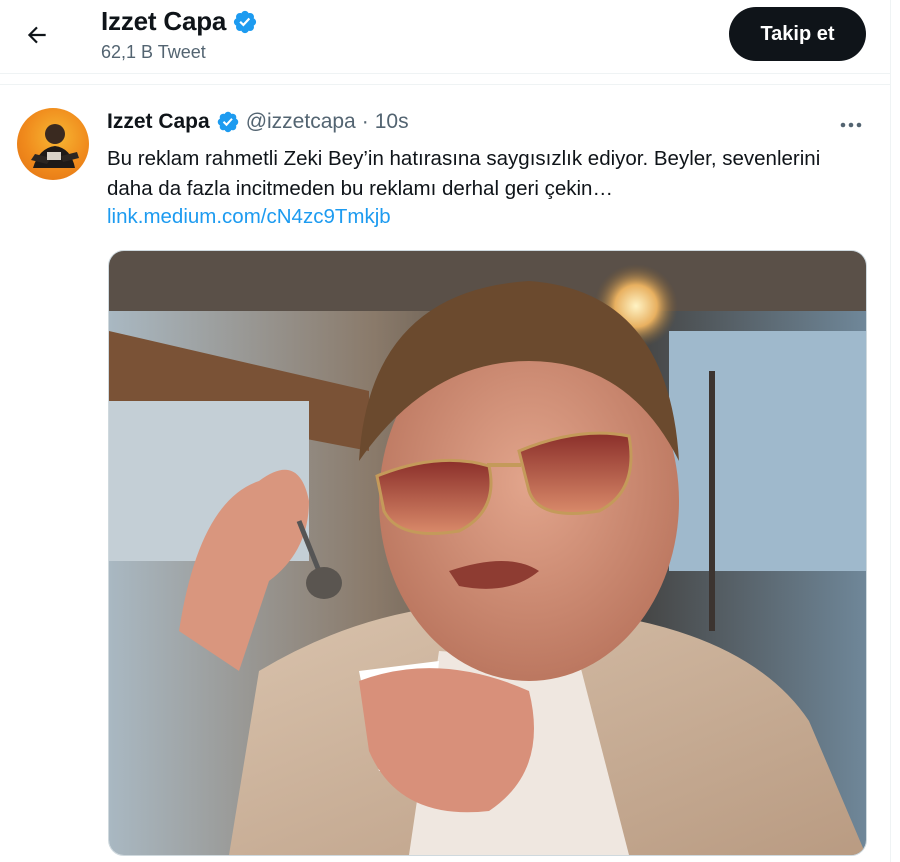 This screenshot has height=862, width=900. I want to click on avatar-photo, so click(55, 146).